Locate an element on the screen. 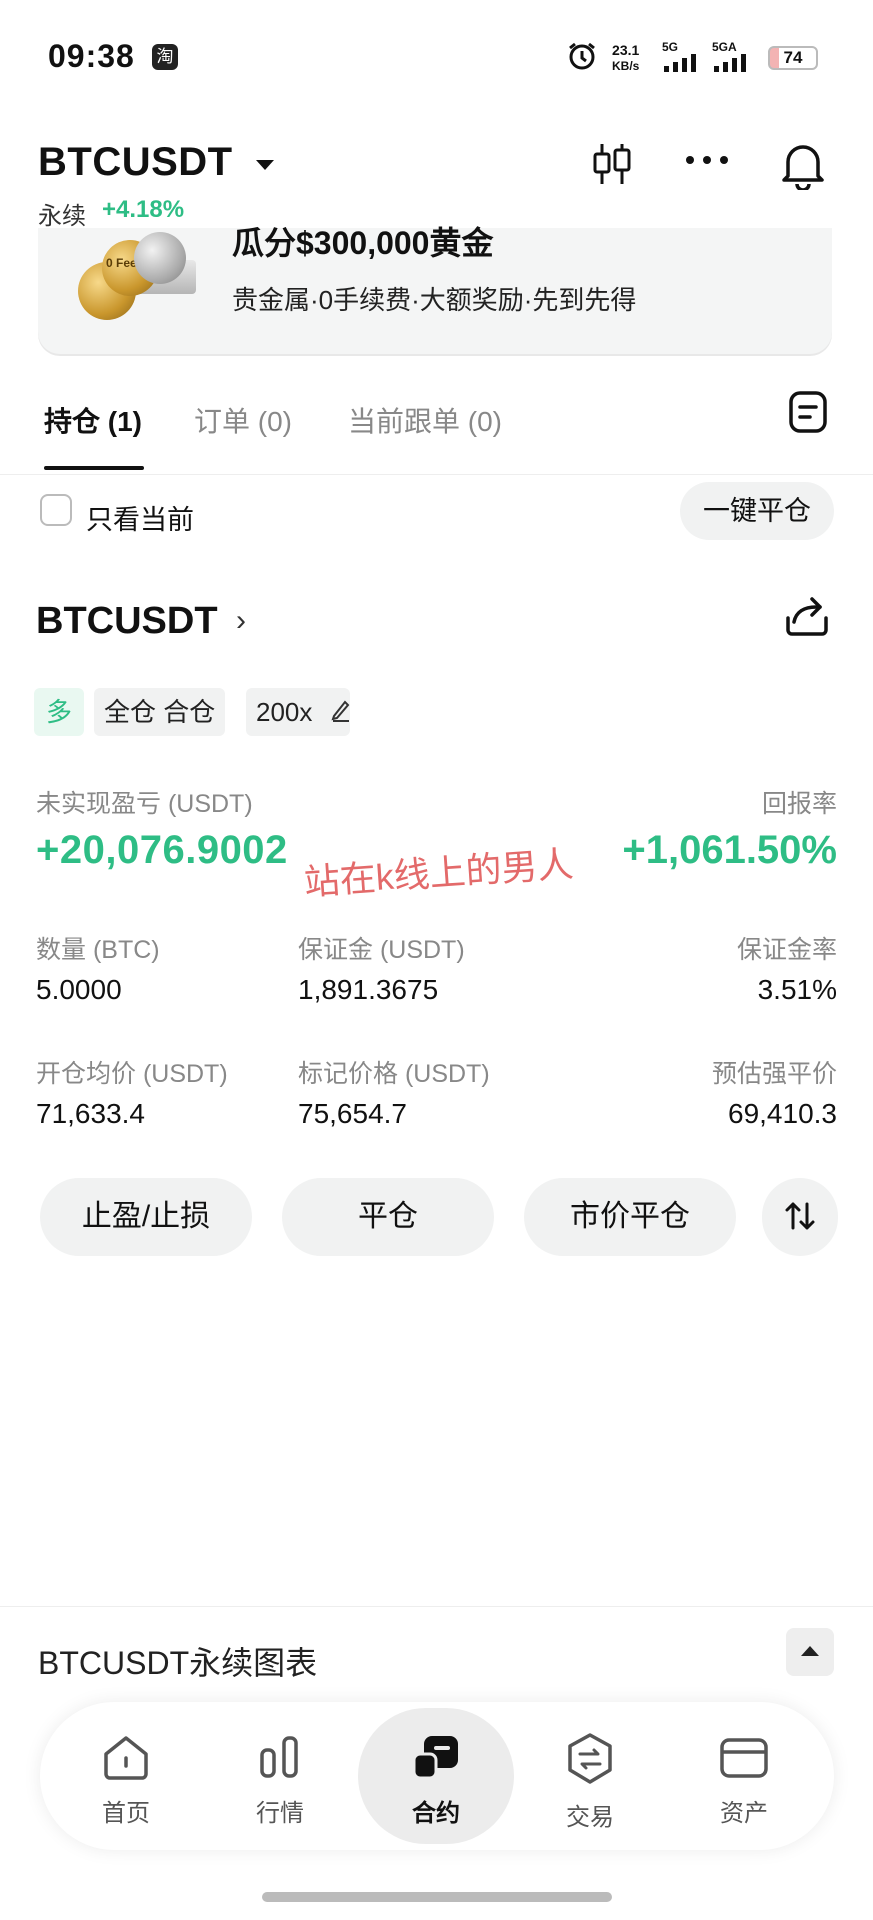 The image size is (873, 1920). mark-price-label: 标记价格 (USDT) is located at coordinates (394, 1074).